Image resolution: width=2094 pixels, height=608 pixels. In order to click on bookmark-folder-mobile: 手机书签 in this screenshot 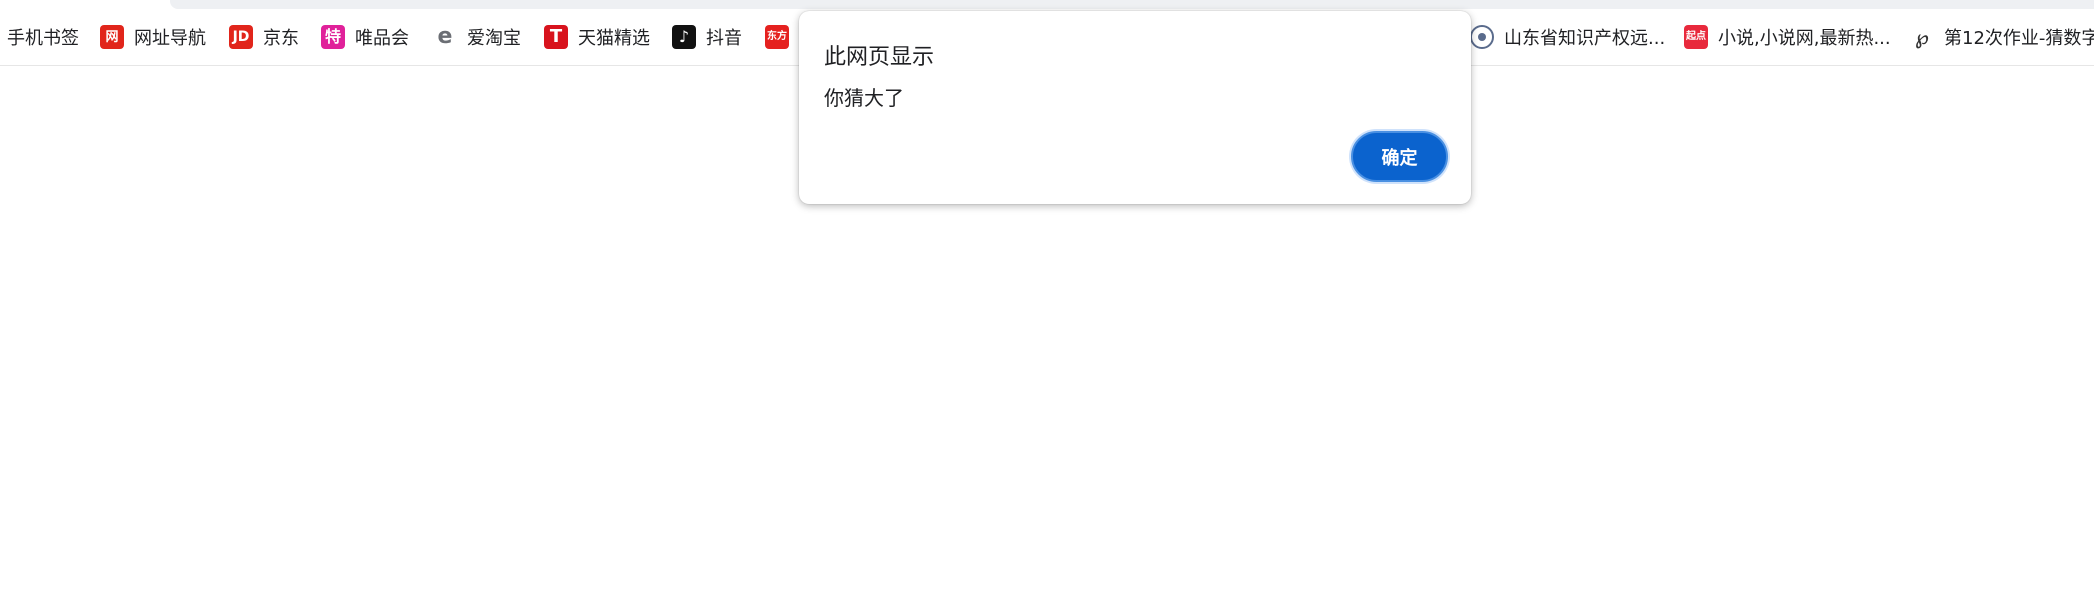, I will do `click(43, 37)`.